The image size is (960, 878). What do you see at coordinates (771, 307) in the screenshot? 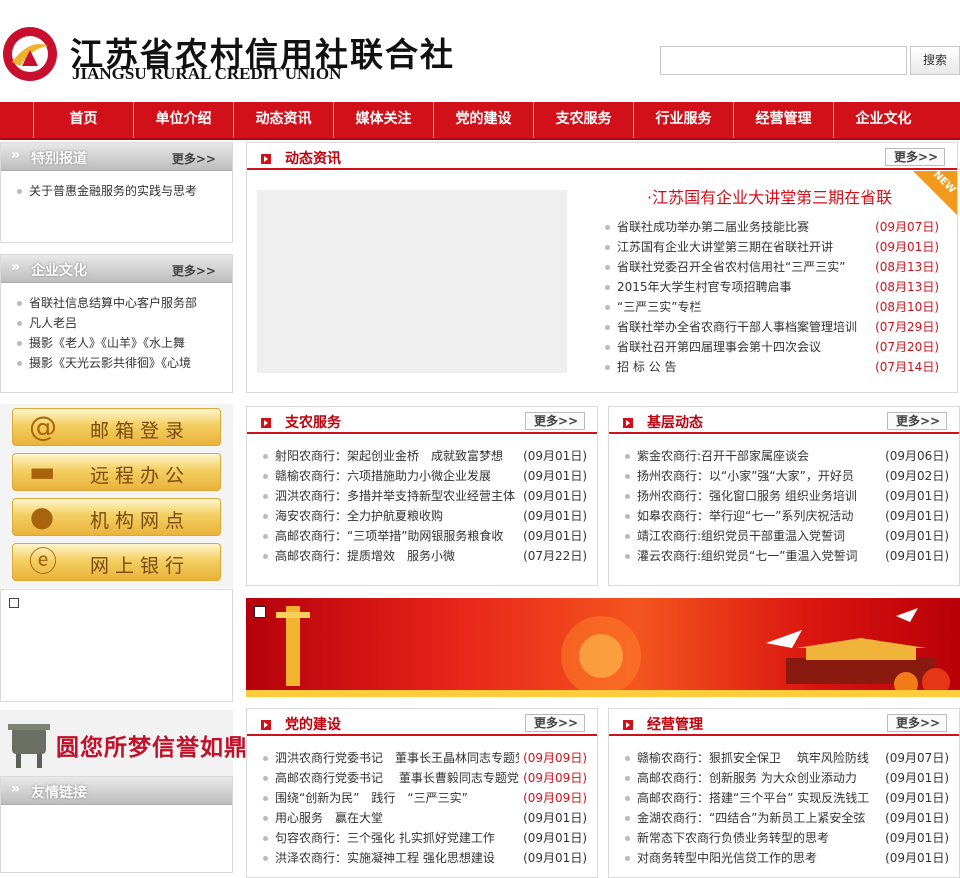
I see `list-item: “三严三实”专栏 (08月10日)` at bounding box center [771, 307].